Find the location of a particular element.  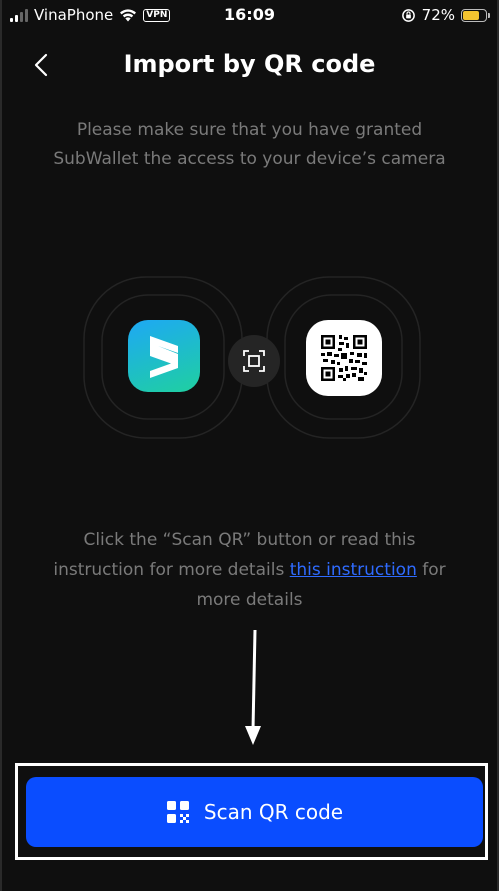

instruction-link: this instruction is located at coordinates (353, 570).